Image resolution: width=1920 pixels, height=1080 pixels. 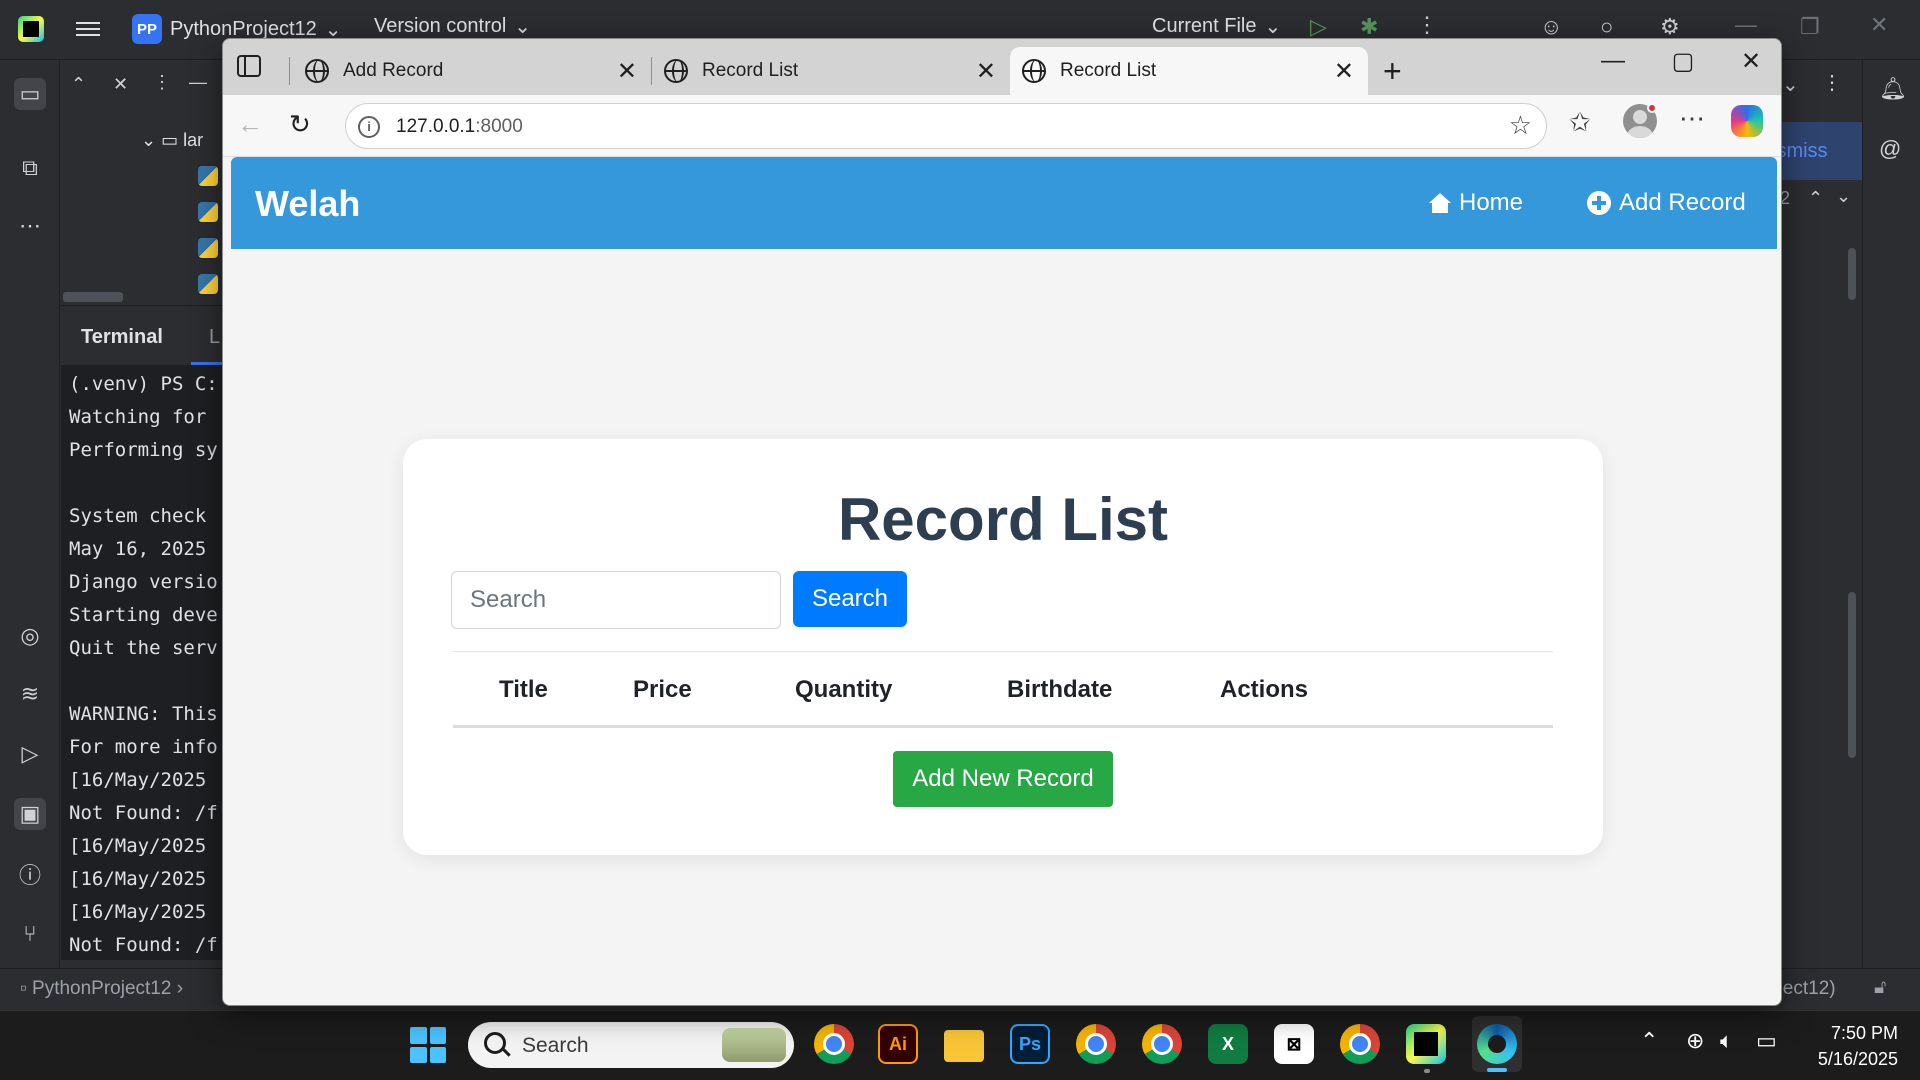 What do you see at coordinates (459, 127) in the screenshot?
I see `url-text: 127.0.0.1:8000` at bounding box center [459, 127].